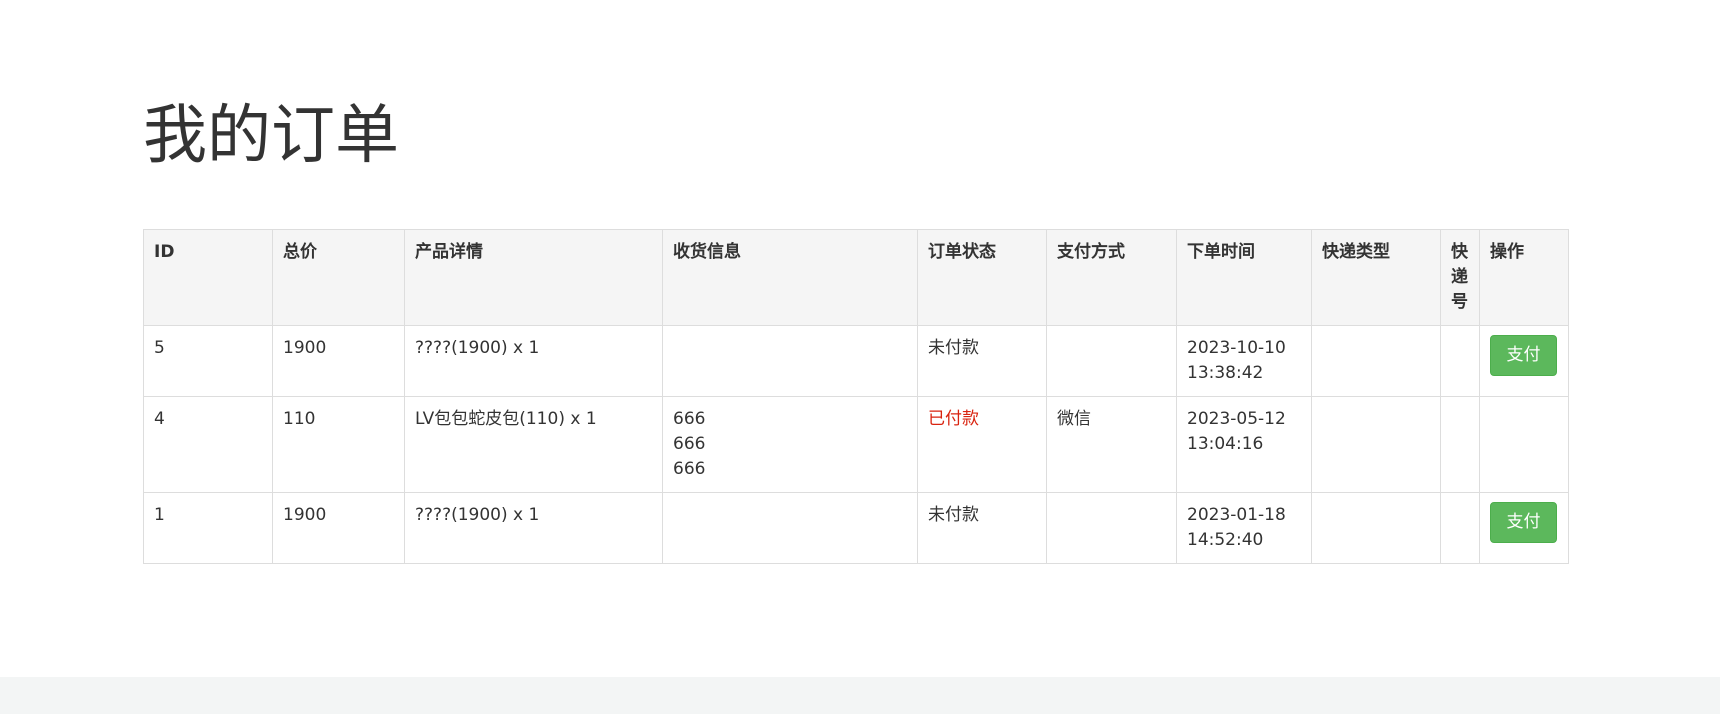 The height and width of the screenshot is (714, 1720). I want to click on cell-id: 5, so click(208, 361).